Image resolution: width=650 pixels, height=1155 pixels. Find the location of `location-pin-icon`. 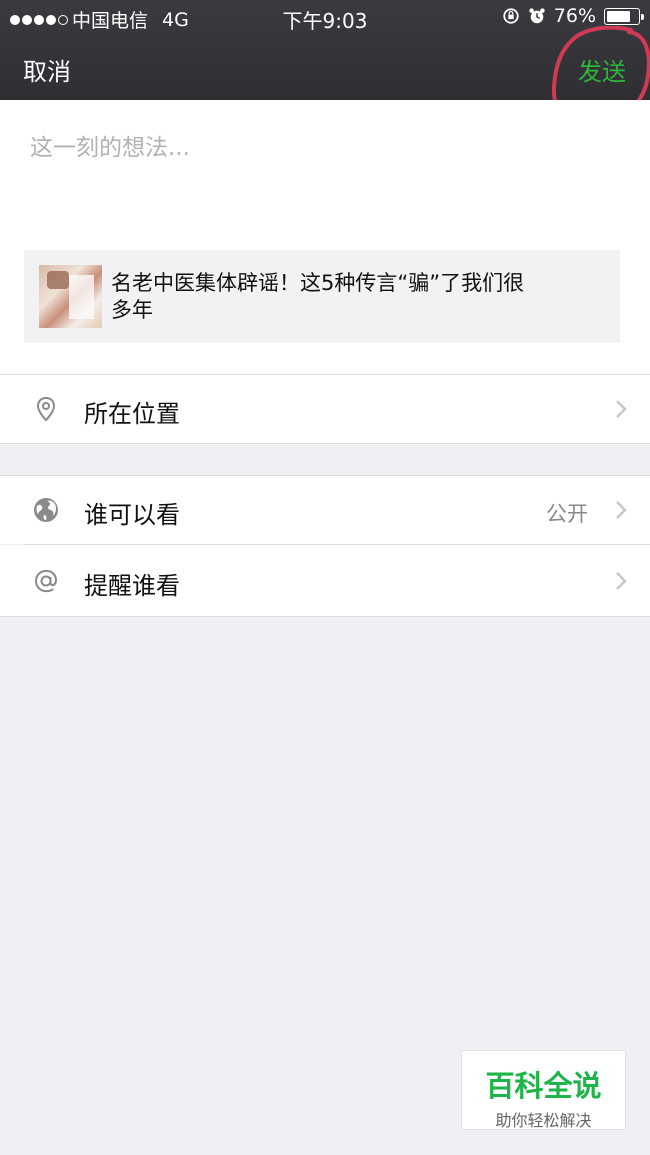

location-pin-icon is located at coordinates (46, 409).